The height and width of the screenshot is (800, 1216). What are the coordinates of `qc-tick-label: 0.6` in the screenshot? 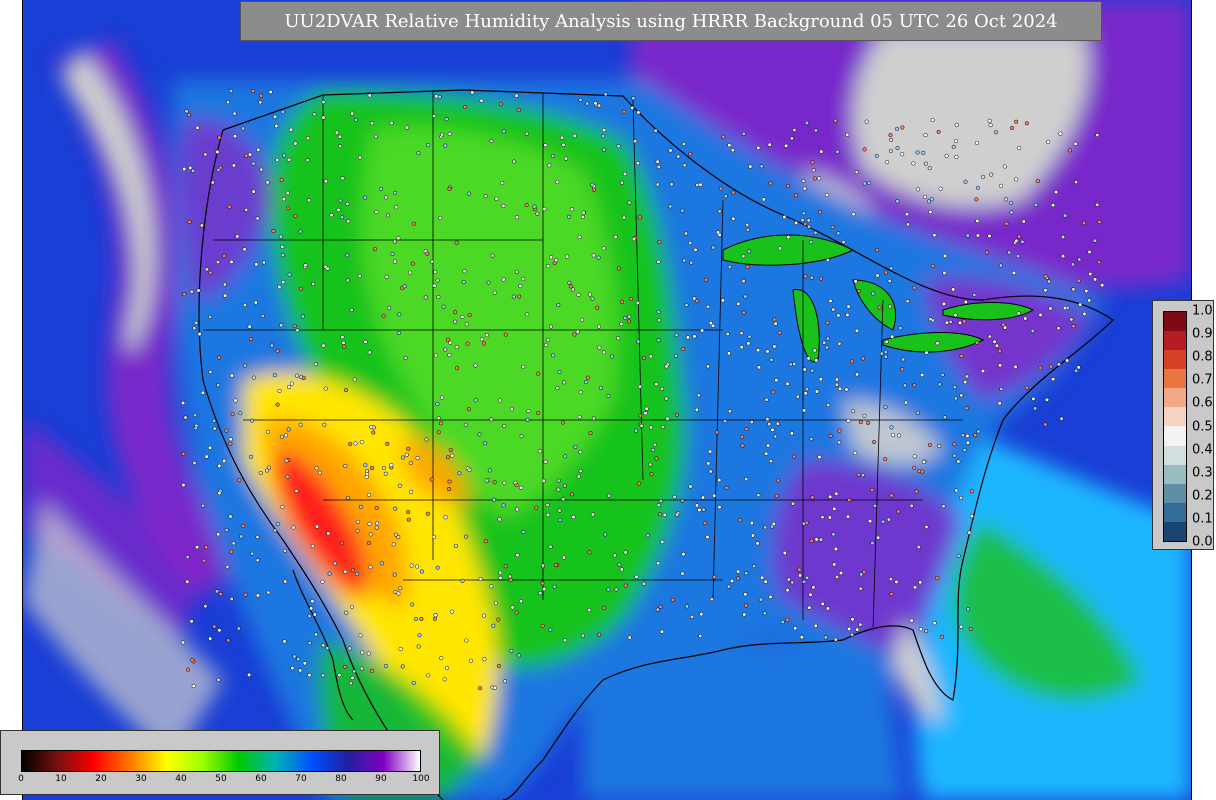 It's located at (1202, 403).